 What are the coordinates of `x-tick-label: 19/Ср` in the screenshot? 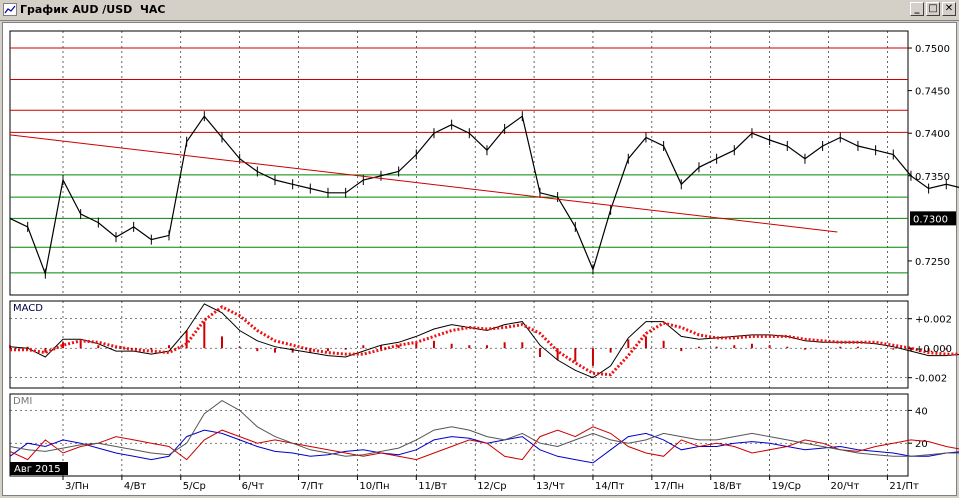 It's located at (786, 486).